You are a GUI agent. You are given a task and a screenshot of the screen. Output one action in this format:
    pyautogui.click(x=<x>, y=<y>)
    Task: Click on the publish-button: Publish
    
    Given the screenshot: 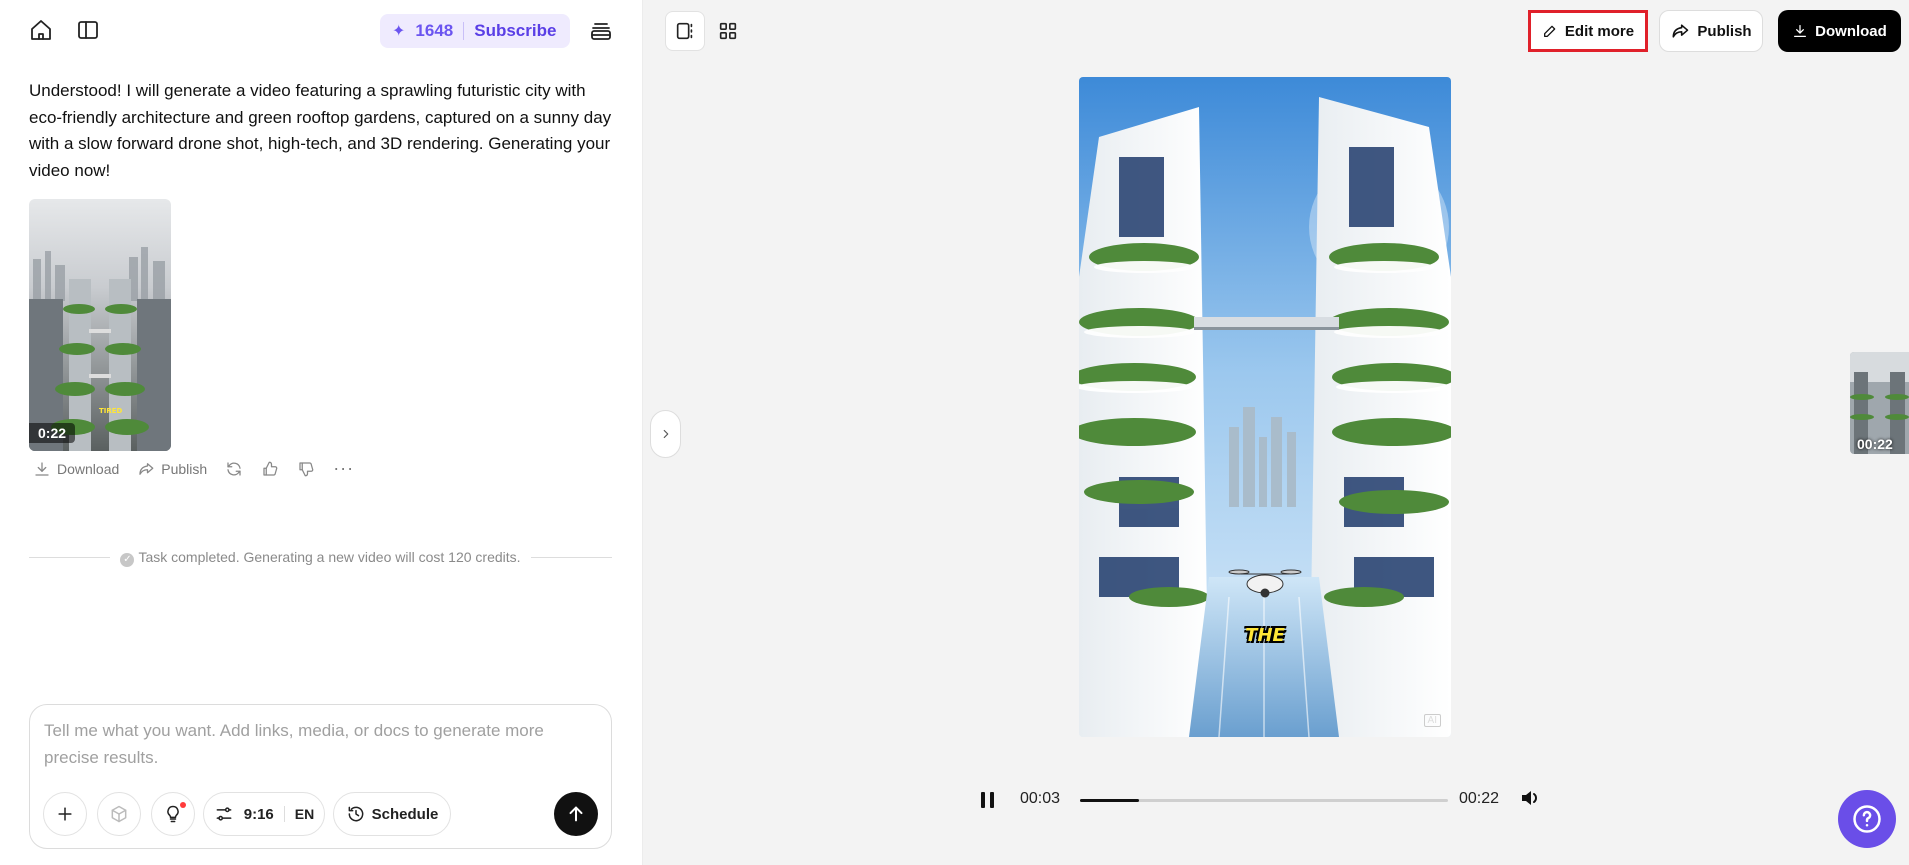 What is the action you would take?
    pyautogui.click(x=1711, y=31)
    